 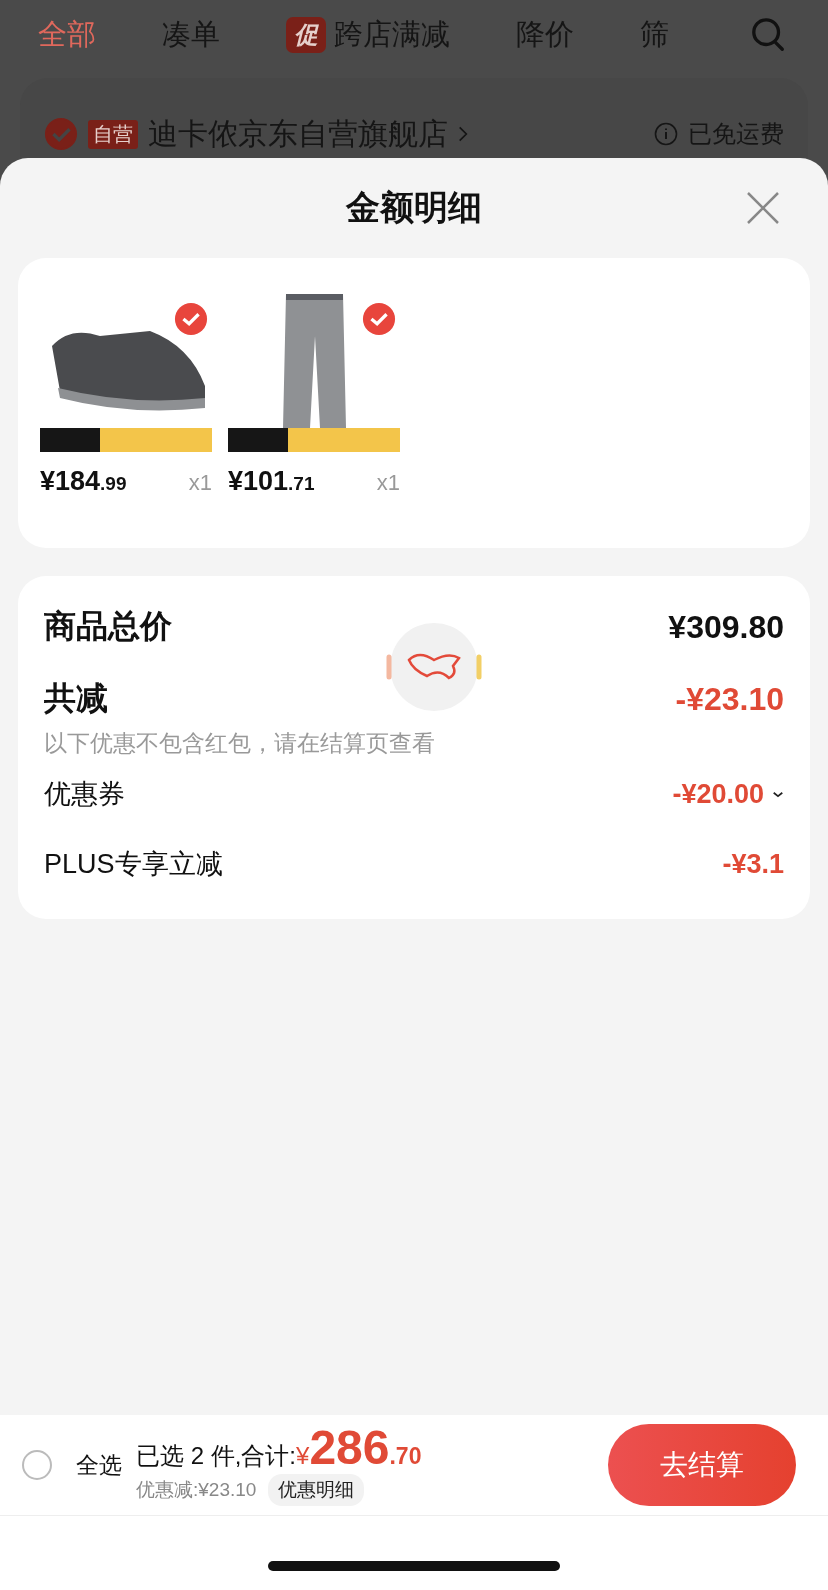 What do you see at coordinates (726, 627) in the screenshot?
I see `total-value: ¥309.80` at bounding box center [726, 627].